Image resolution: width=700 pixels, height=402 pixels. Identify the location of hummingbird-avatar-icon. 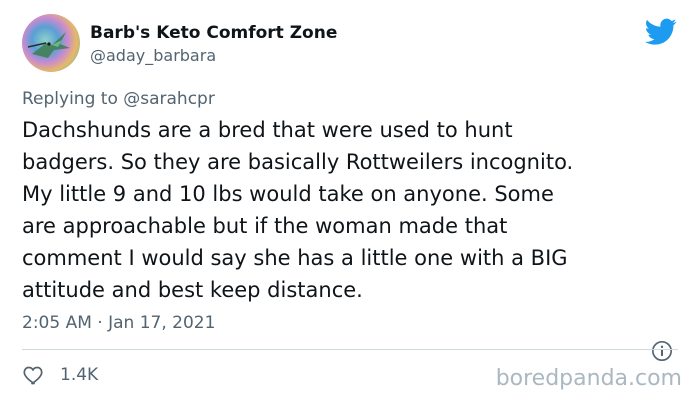
(48, 45).